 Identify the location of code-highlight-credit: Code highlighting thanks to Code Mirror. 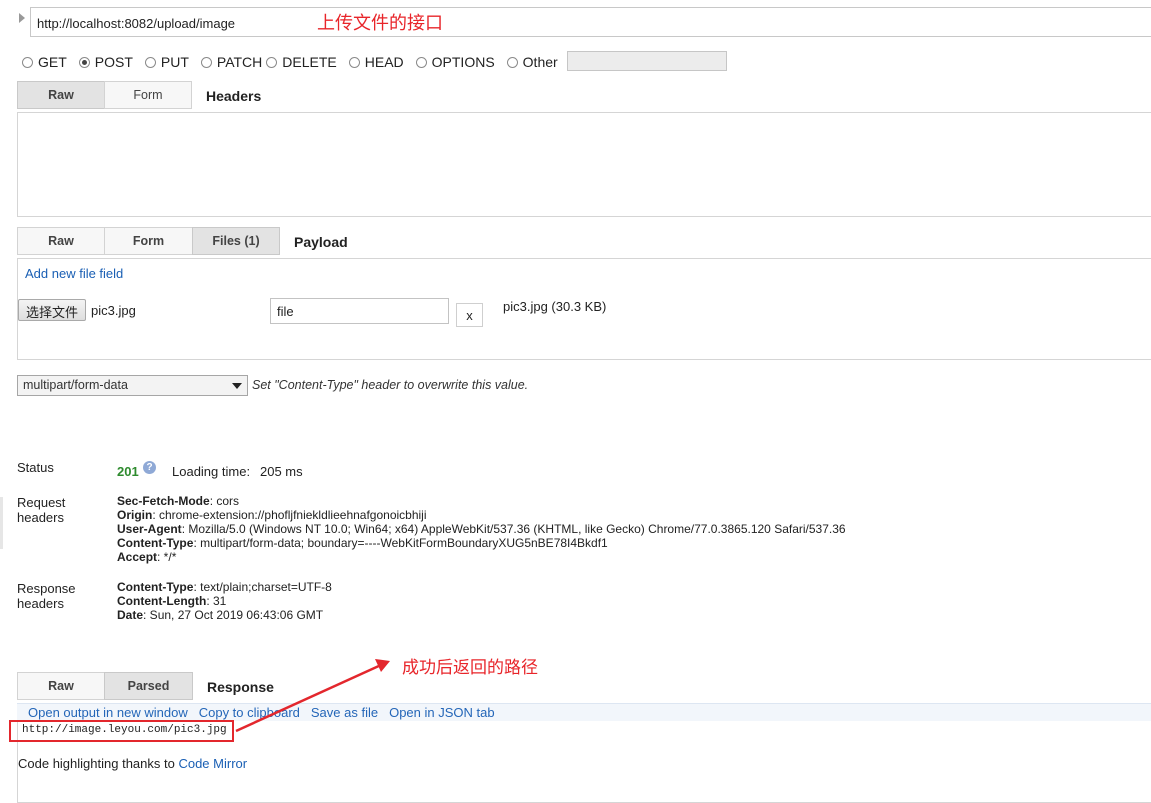
(133, 763).